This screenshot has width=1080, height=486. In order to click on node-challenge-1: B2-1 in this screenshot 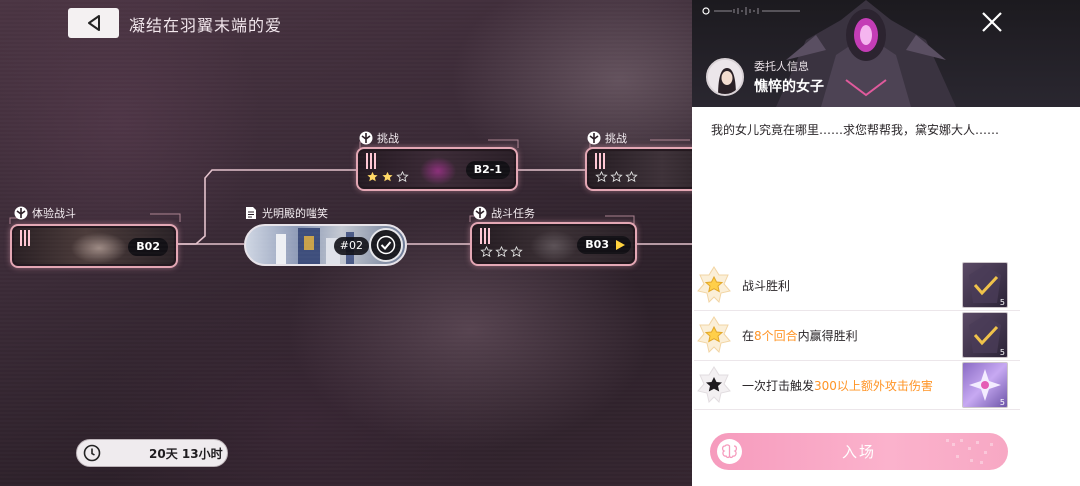, I will do `click(437, 169)`.